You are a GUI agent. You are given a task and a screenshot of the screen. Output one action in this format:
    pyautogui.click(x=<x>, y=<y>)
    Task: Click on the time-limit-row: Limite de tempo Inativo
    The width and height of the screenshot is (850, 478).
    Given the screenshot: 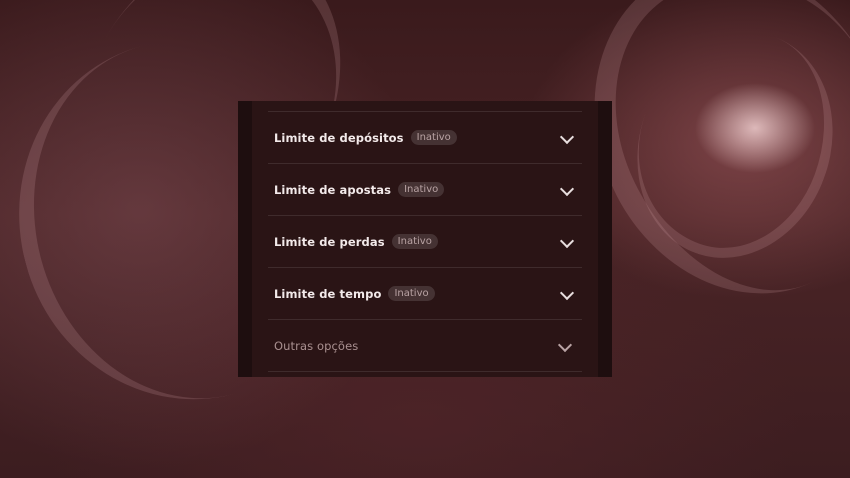 What is the action you would take?
    pyautogui.click(x=425, y=294)
    